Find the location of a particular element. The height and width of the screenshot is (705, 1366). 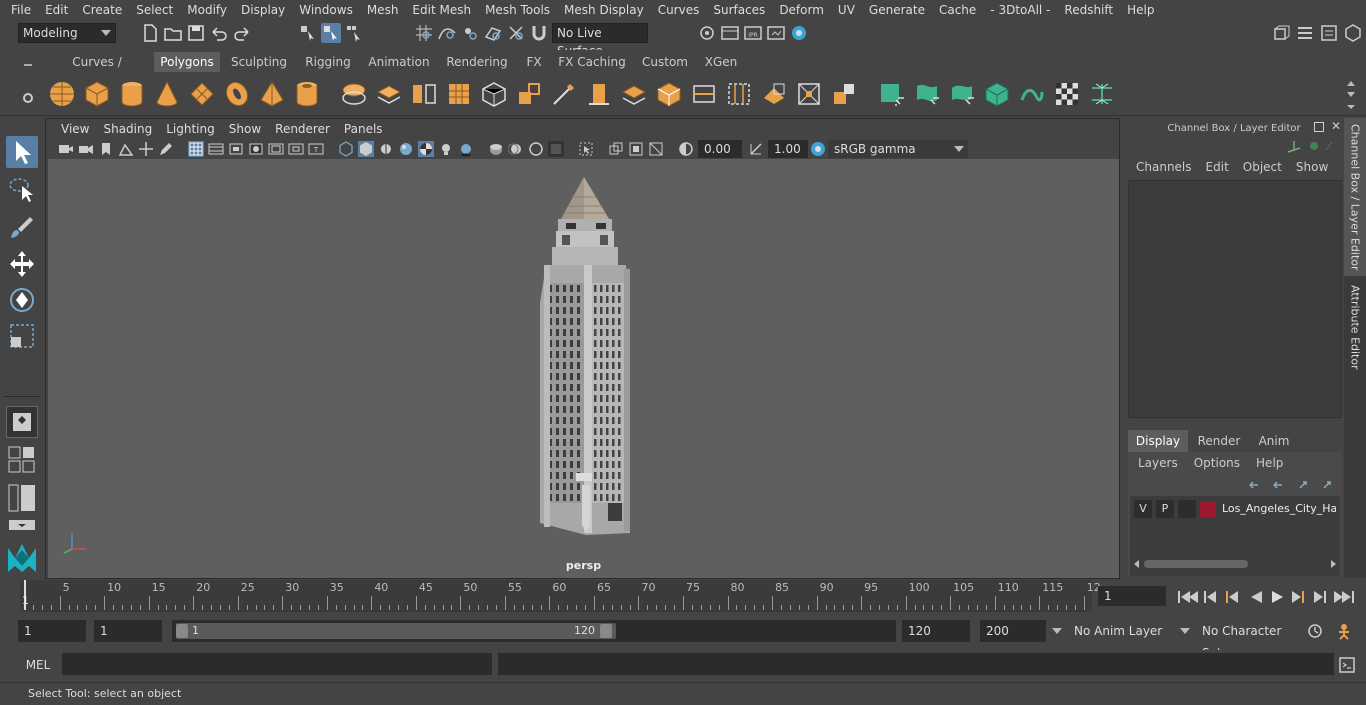

default-light-icon is located at coordinates (386, 149).